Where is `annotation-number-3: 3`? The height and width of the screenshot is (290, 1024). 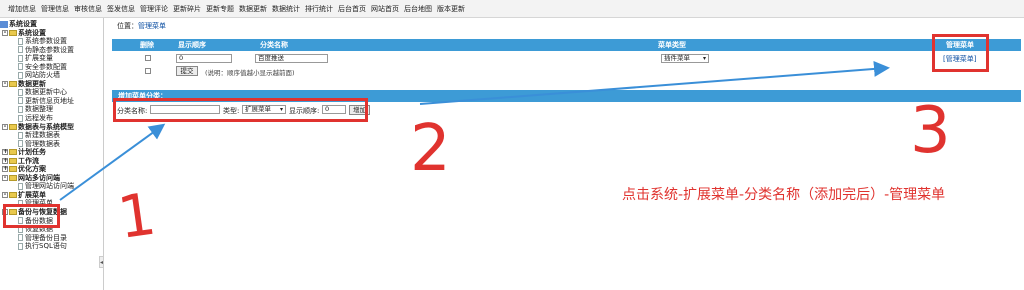
annotation-number-3: 3 is located at coordinates (930, 131).